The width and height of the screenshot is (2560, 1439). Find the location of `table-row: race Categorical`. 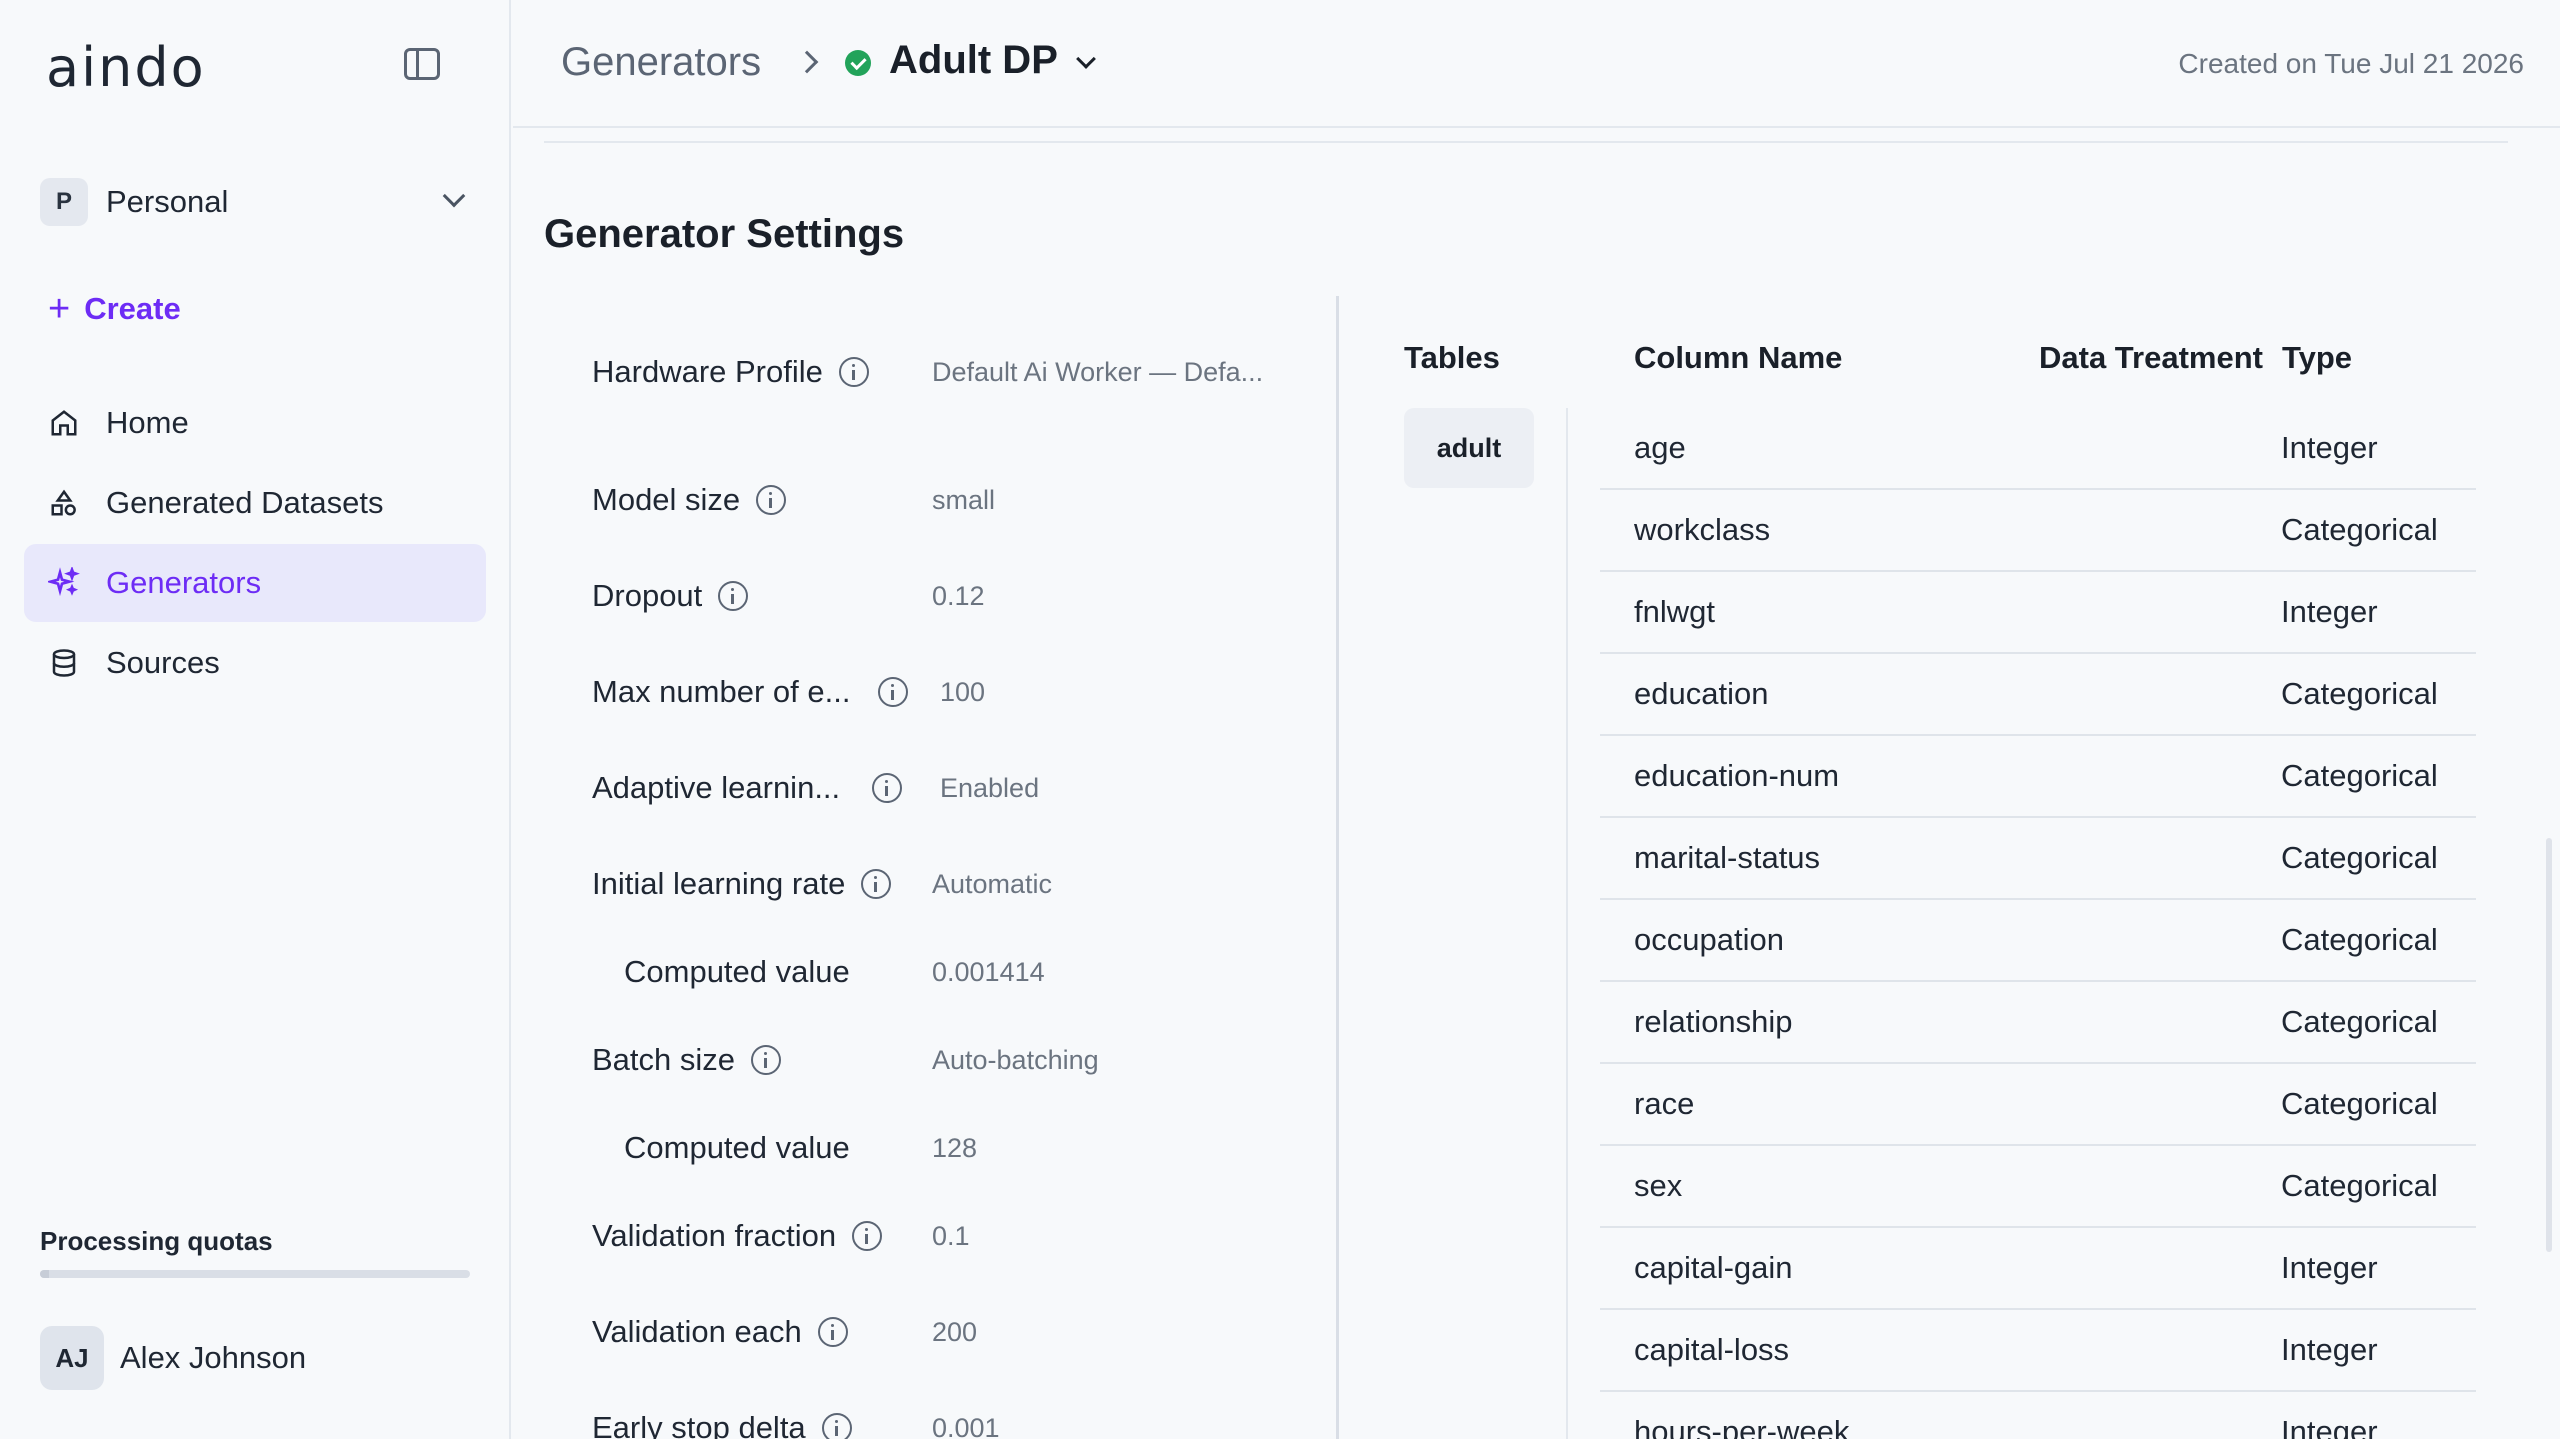

table-row: race Categorical is located at coordinates (2038, 1105).